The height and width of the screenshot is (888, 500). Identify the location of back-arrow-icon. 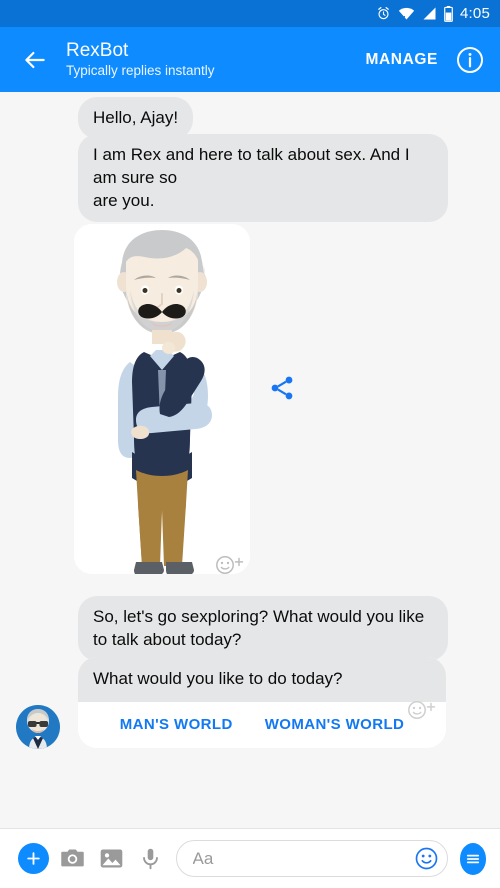
(35, 59).